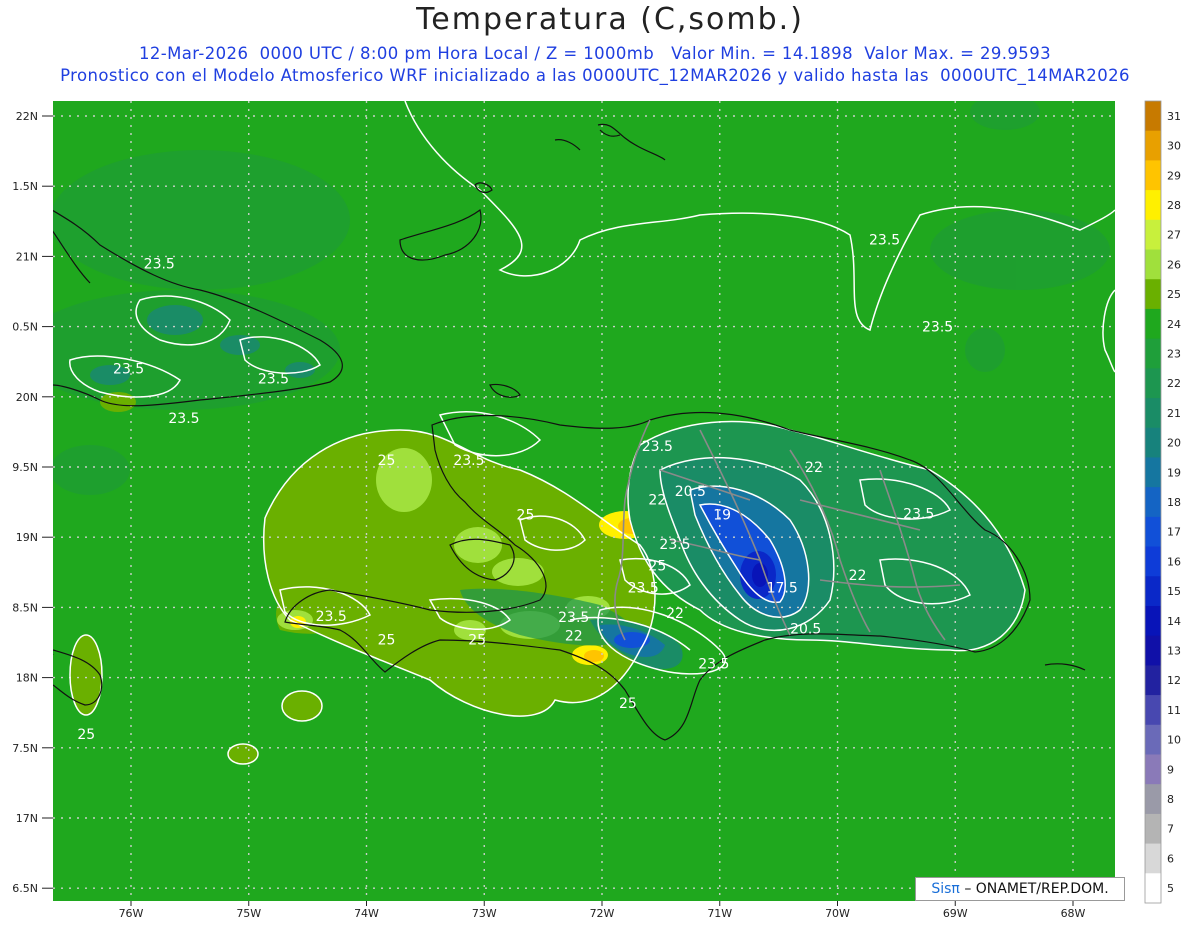  I want to click on colorbar-label: 14, so click(1174, 621).